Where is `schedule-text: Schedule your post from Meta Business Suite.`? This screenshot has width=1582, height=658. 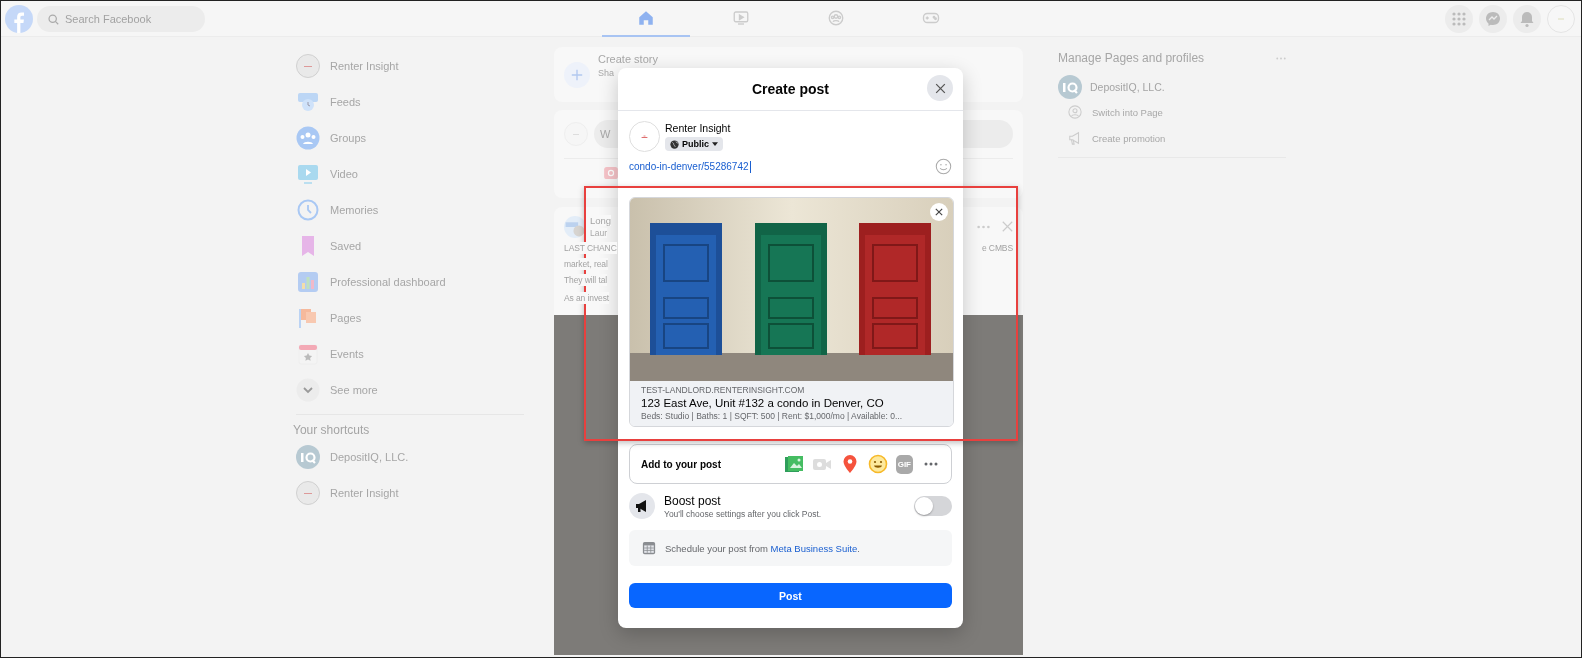
schedule-text: Schedule your post from Meta Business Suite. is located at coordinates (762, 548).